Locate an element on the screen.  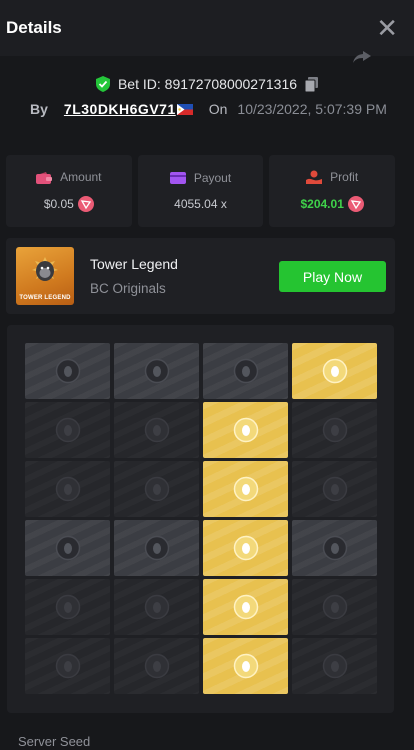
bet-id-row: Bet ID: 89172708000271316 is located at coordinates (207, 84).